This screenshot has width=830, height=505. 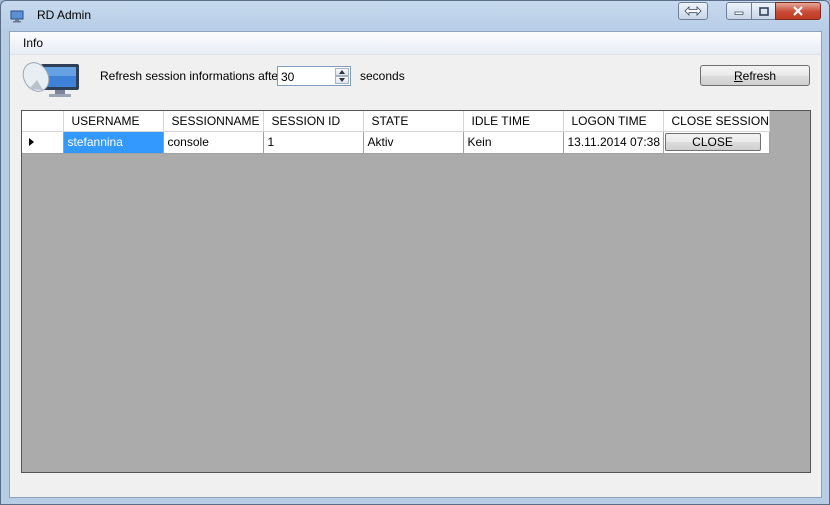 What do you see at coordinates (314, 76) in the screenshot?
I see `refresh-interval-stepper: 30` at bounding box center [314, 76].